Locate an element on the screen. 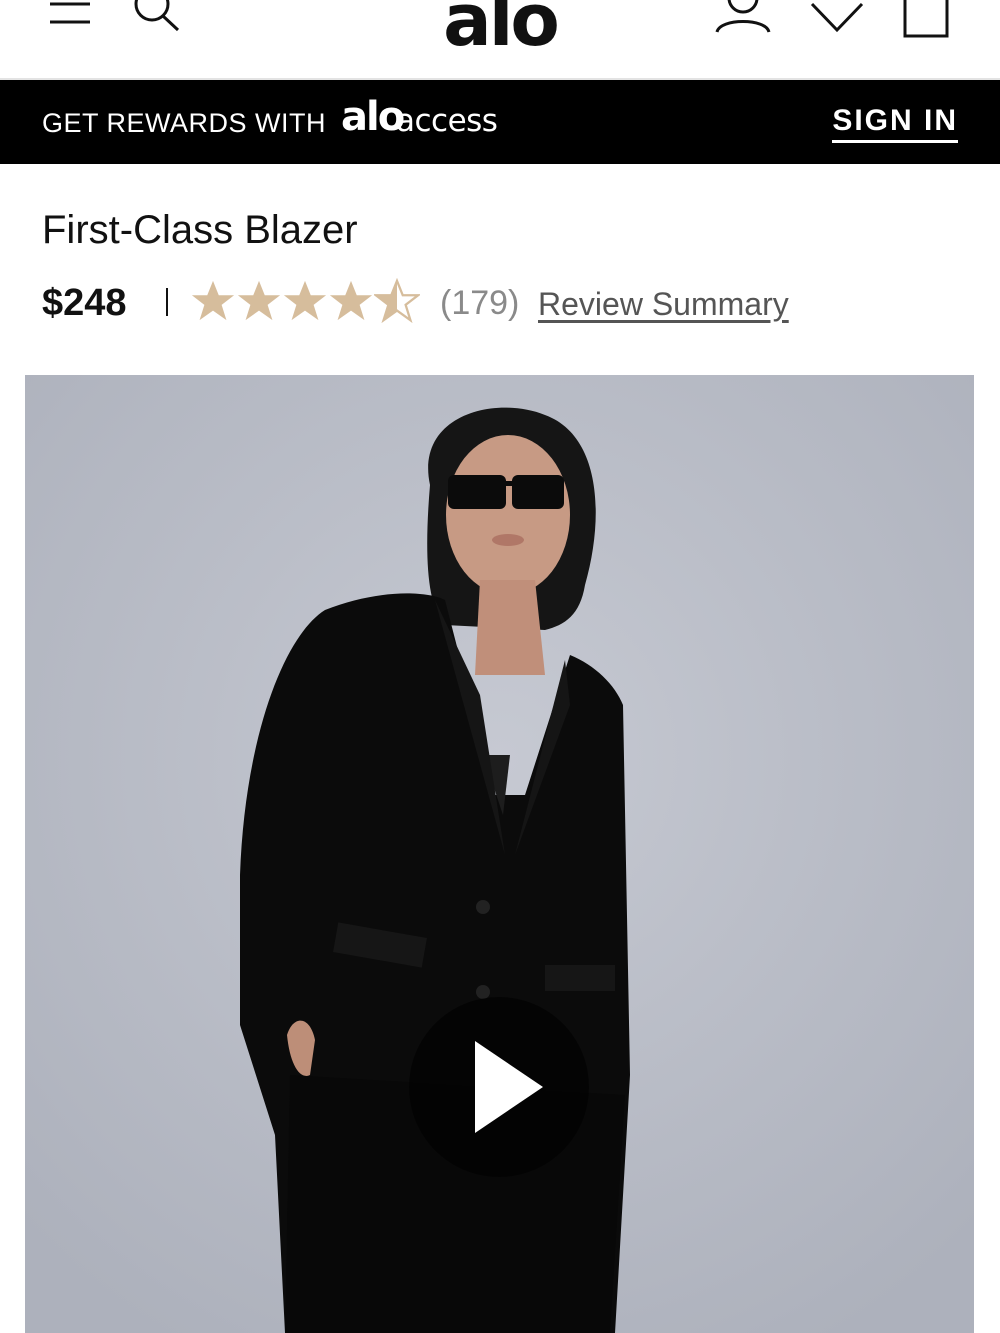 The image size is (1000, 1333). rewards-banner: GET REWARDS WITH alo access SIGN IN is located at coordinates (500, 122).